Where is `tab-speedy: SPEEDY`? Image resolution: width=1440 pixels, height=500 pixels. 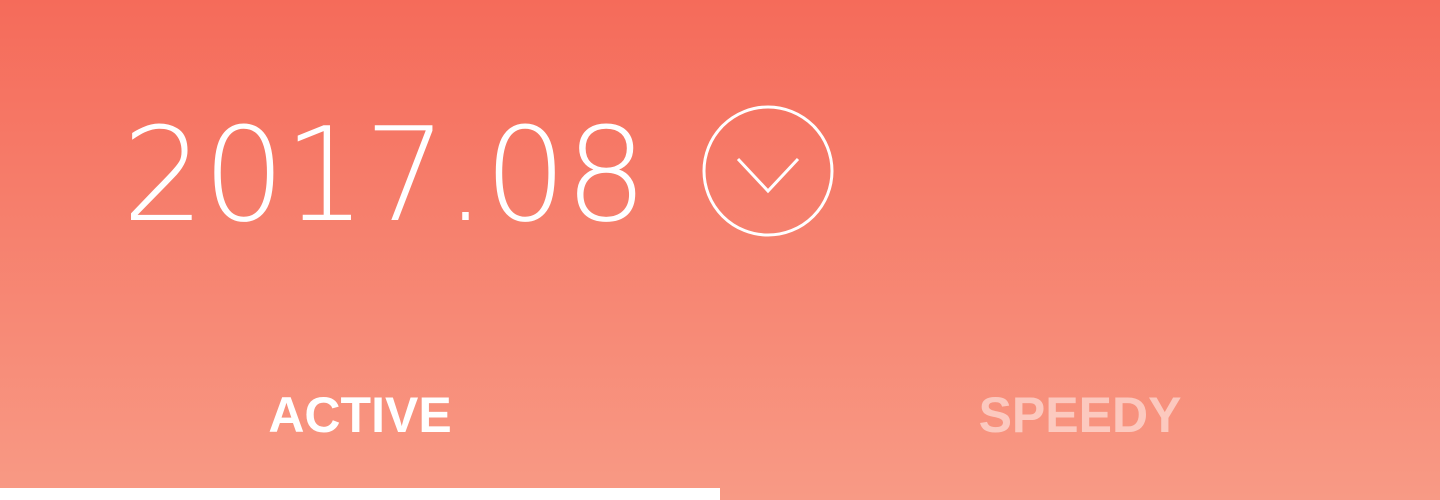 tab-speedy: SPEEDY is located at coordinates (1080, 430).